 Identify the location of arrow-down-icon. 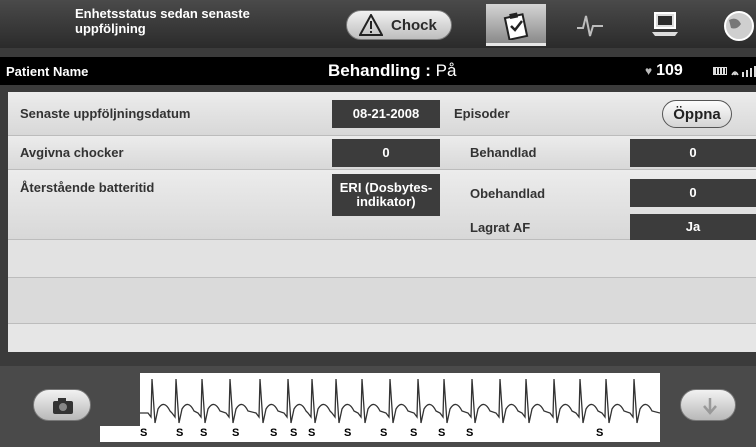
(710, 406).